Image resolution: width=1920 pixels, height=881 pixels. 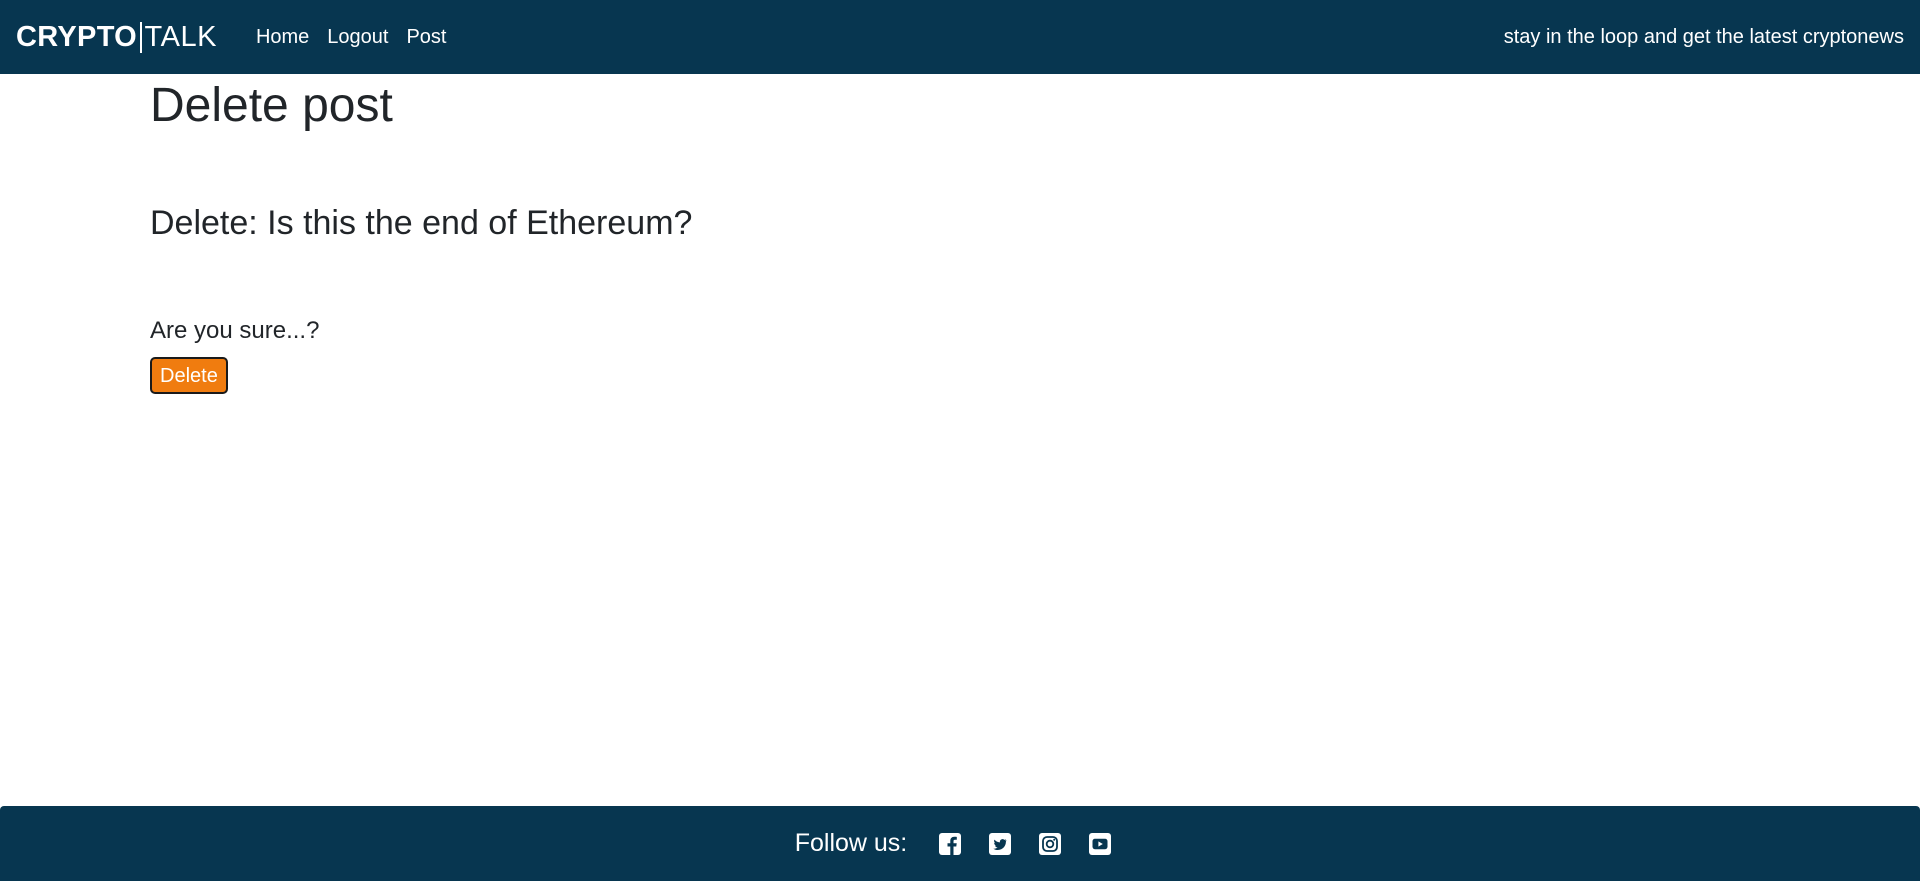 I want to click on nav-links: Home Logout Post, so click(x=351, y=37).